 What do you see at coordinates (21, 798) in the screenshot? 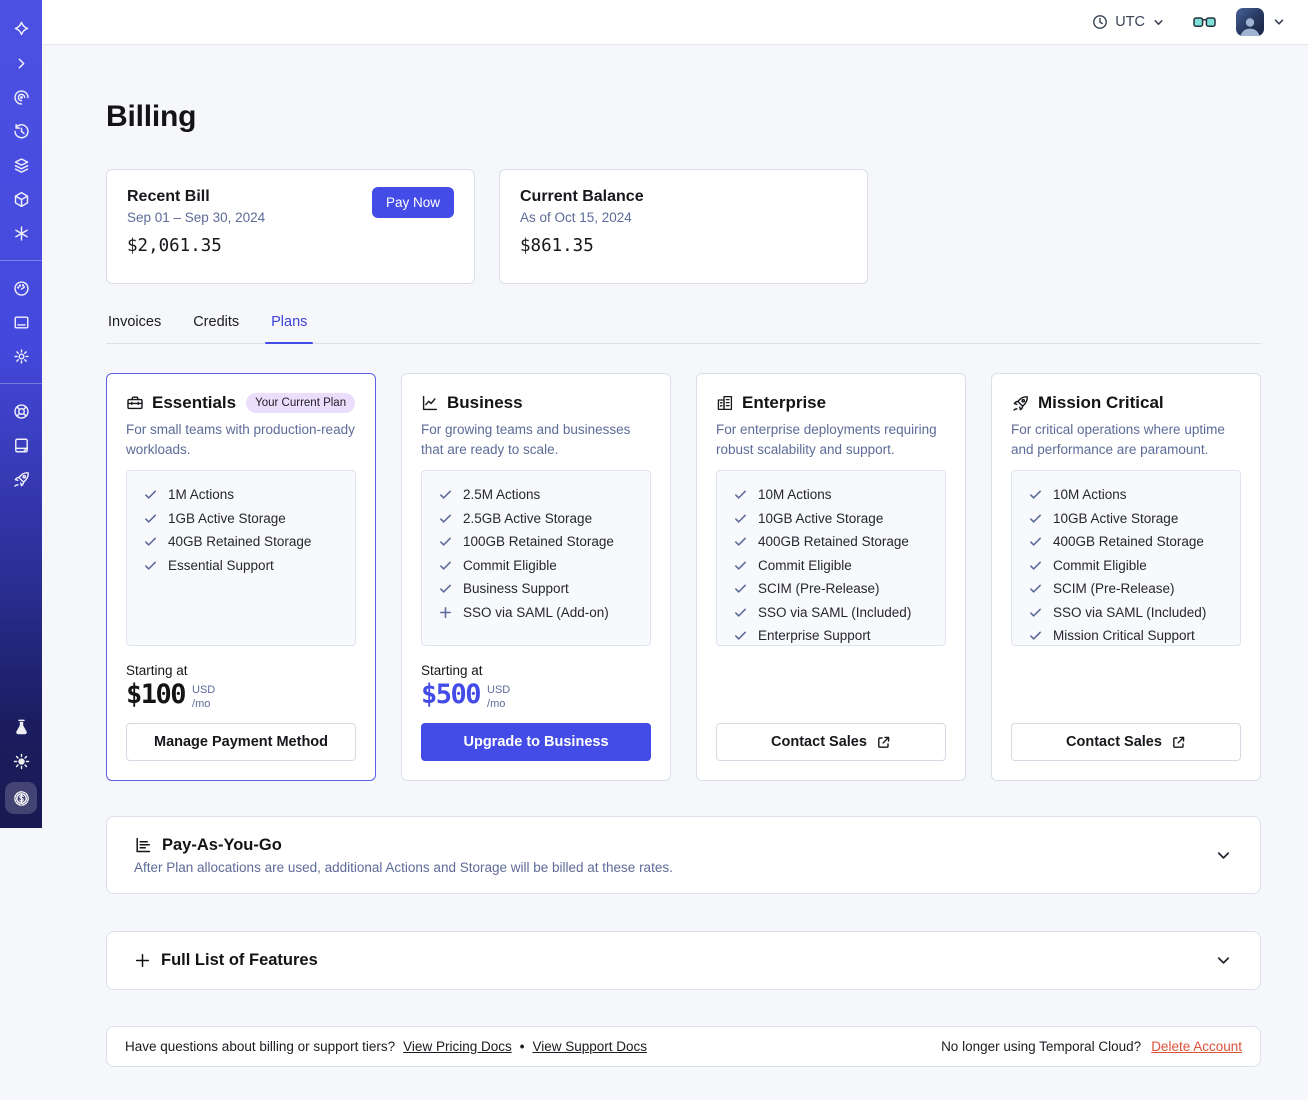
I see `sidebar-billing-active-dollar-icon` at bounding box center [21, 798].